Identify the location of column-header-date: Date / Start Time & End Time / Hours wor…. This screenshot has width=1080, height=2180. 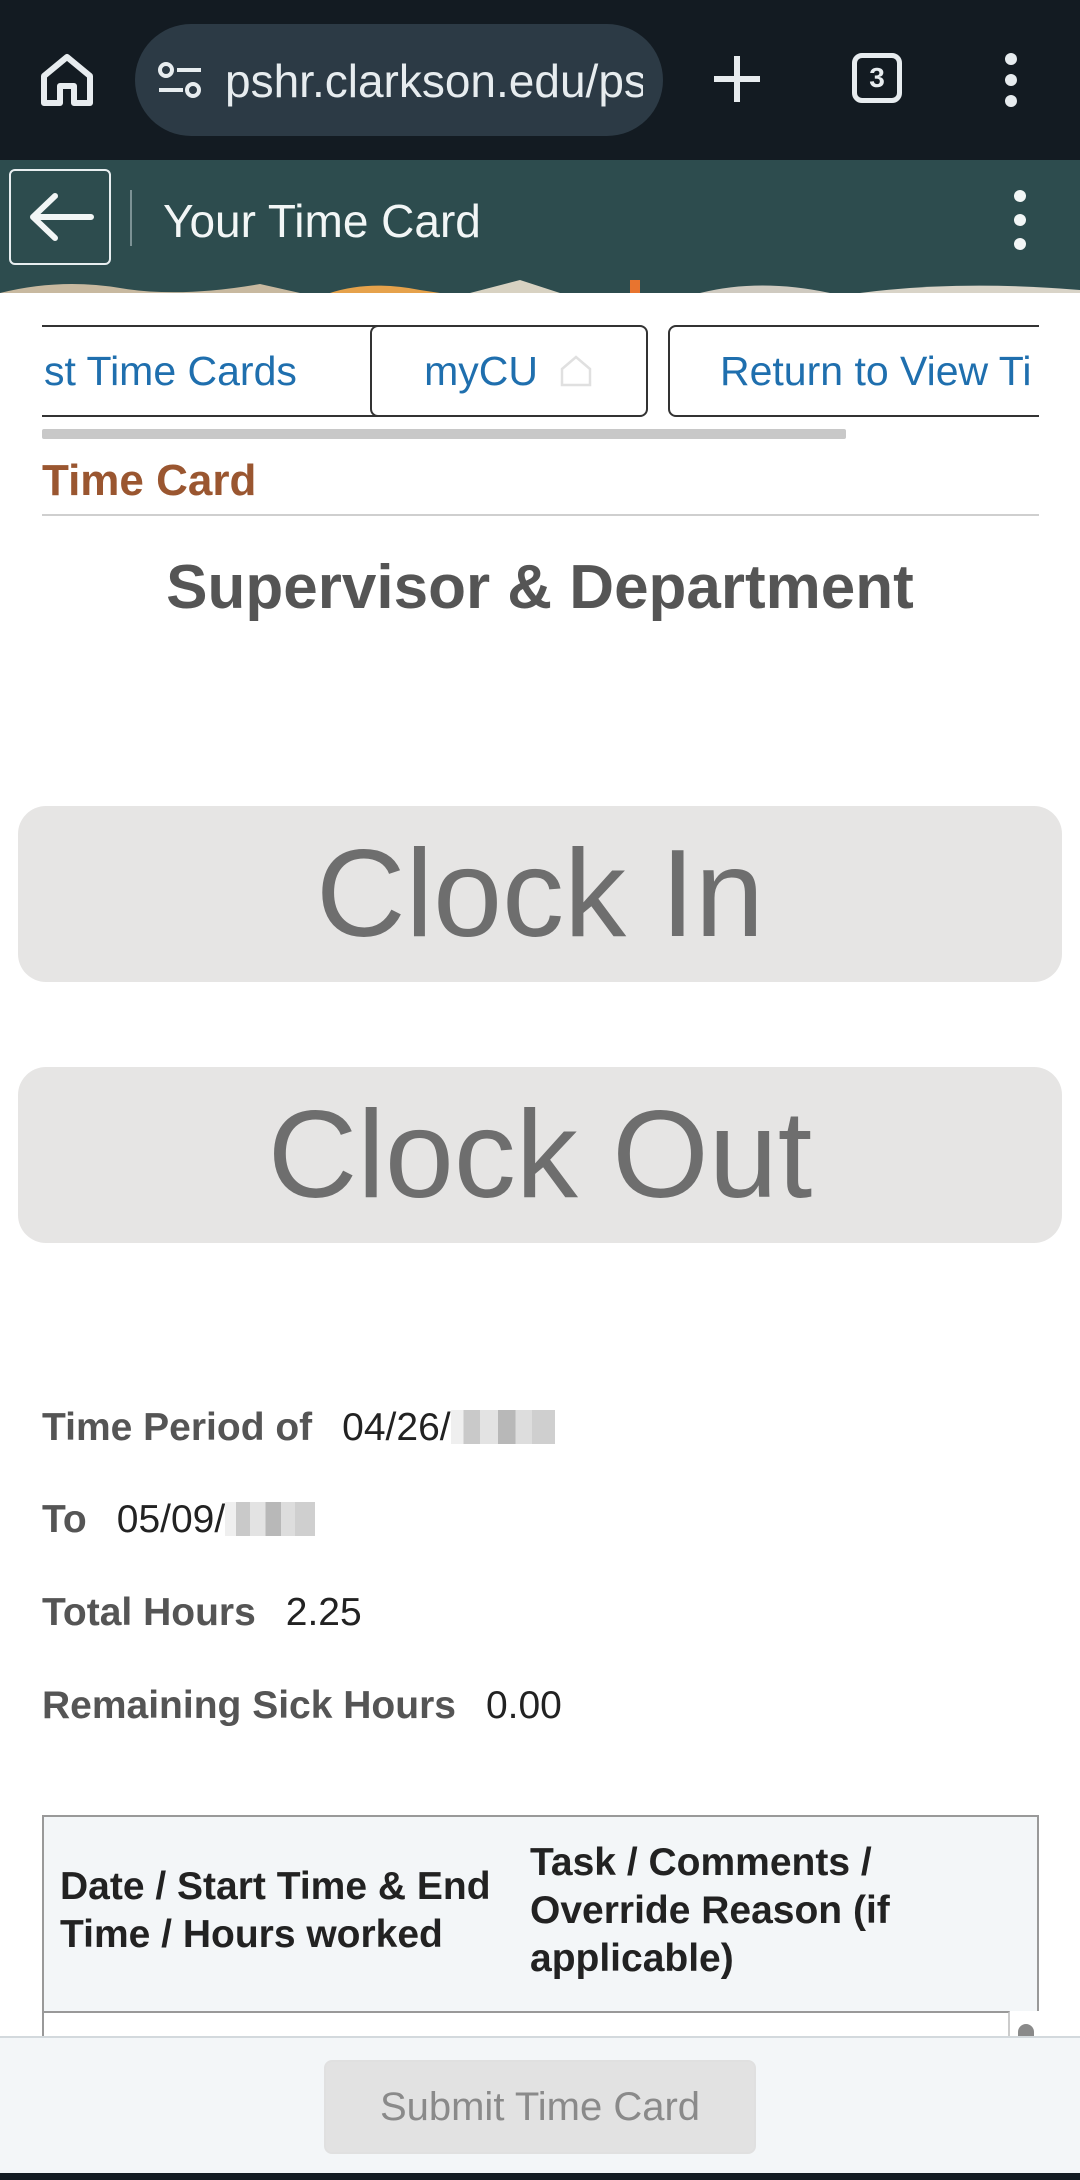
(275, 1910).